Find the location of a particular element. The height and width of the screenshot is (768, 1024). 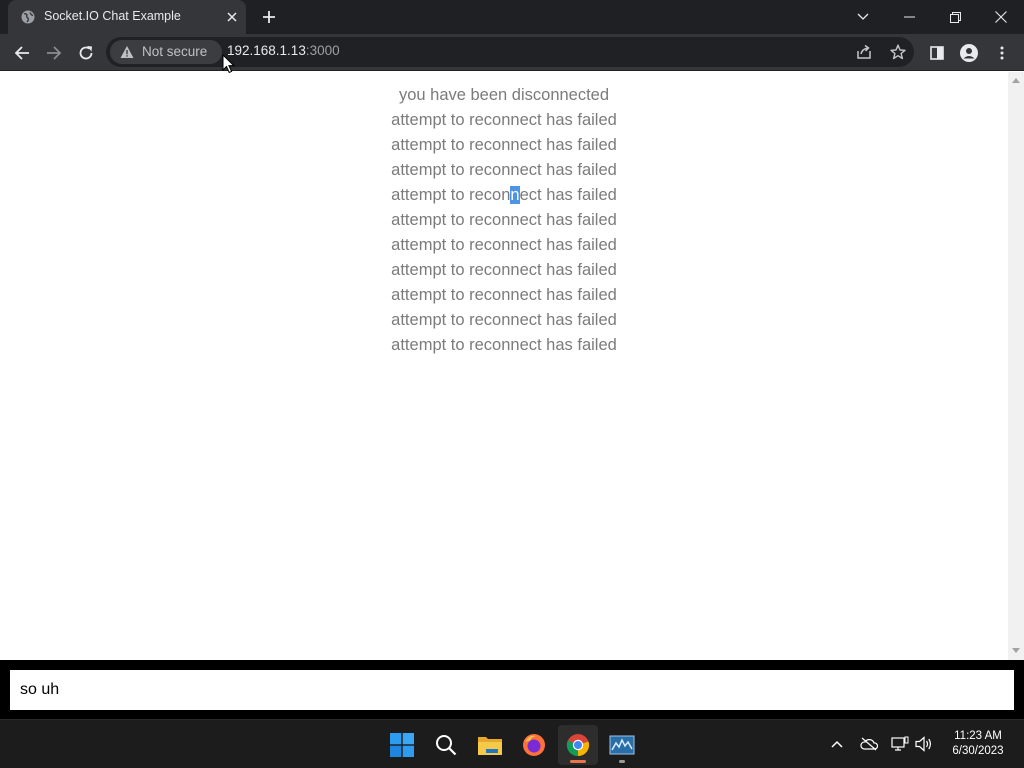

firefox-icon is located at coordinates (534, 745).